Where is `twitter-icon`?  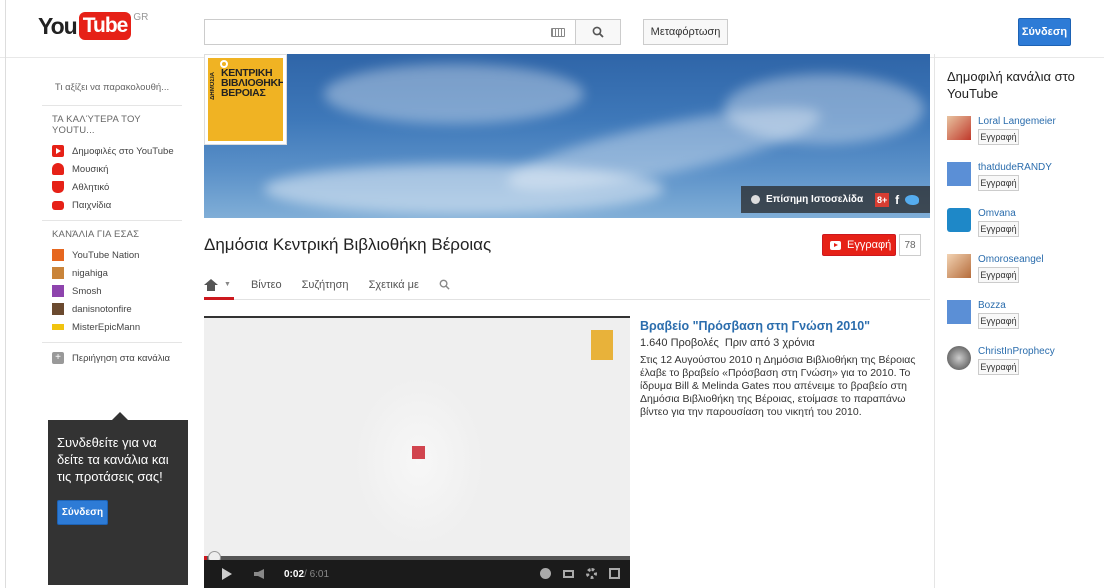 twitter-icon is located at coordinates (912, 199).